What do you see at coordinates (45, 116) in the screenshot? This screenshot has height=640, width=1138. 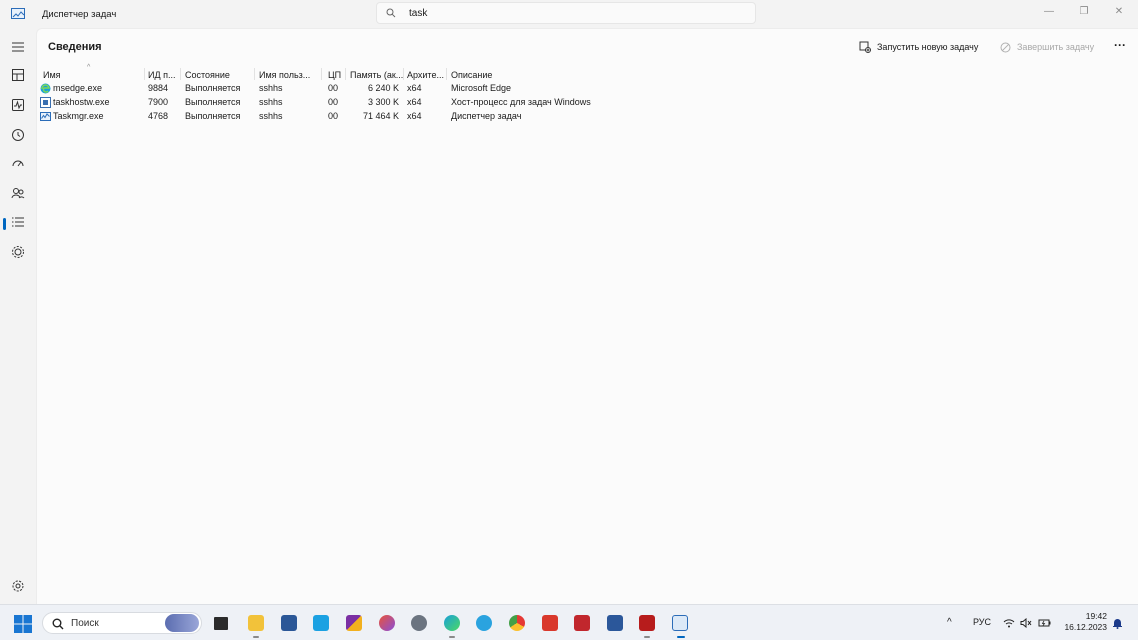 I see `taskmgr-icon` at bounding box center [45, 116].